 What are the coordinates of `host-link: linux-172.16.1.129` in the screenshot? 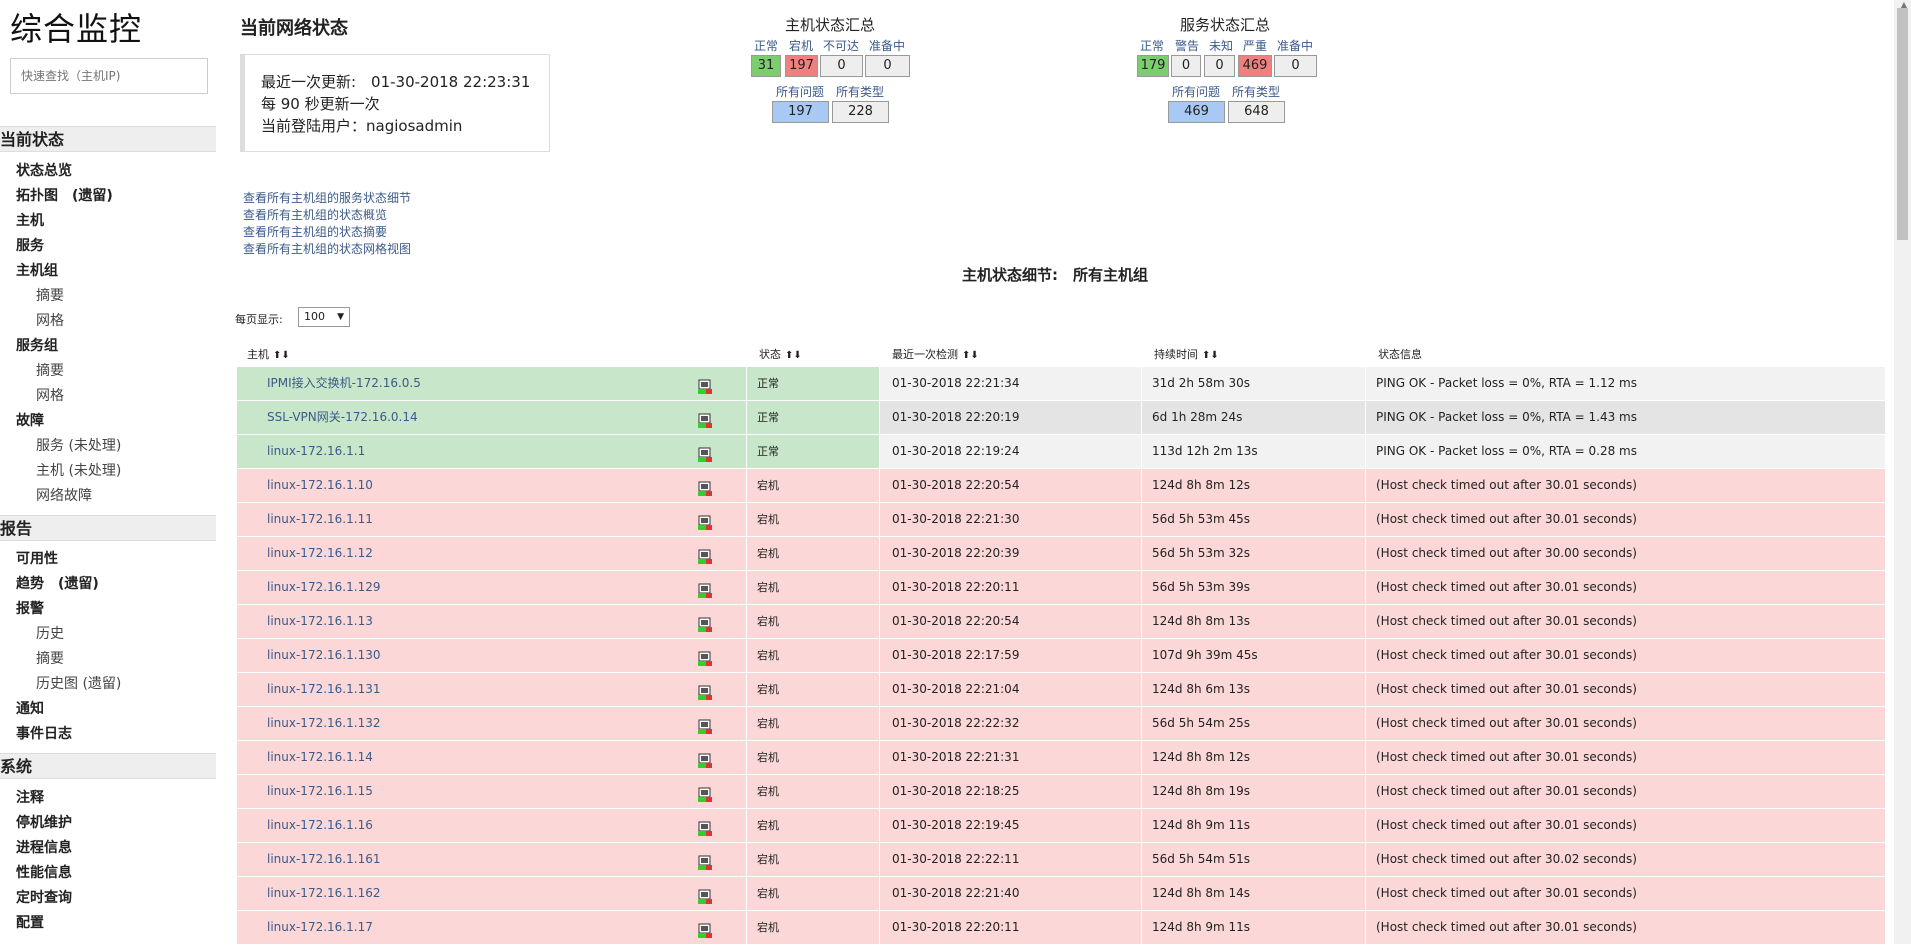 It's located at (323, 587).